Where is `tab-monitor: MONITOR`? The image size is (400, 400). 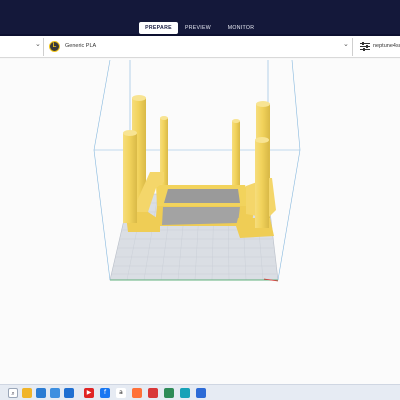
tab-monitor: MONITOR is located at coordinates (241, 28).